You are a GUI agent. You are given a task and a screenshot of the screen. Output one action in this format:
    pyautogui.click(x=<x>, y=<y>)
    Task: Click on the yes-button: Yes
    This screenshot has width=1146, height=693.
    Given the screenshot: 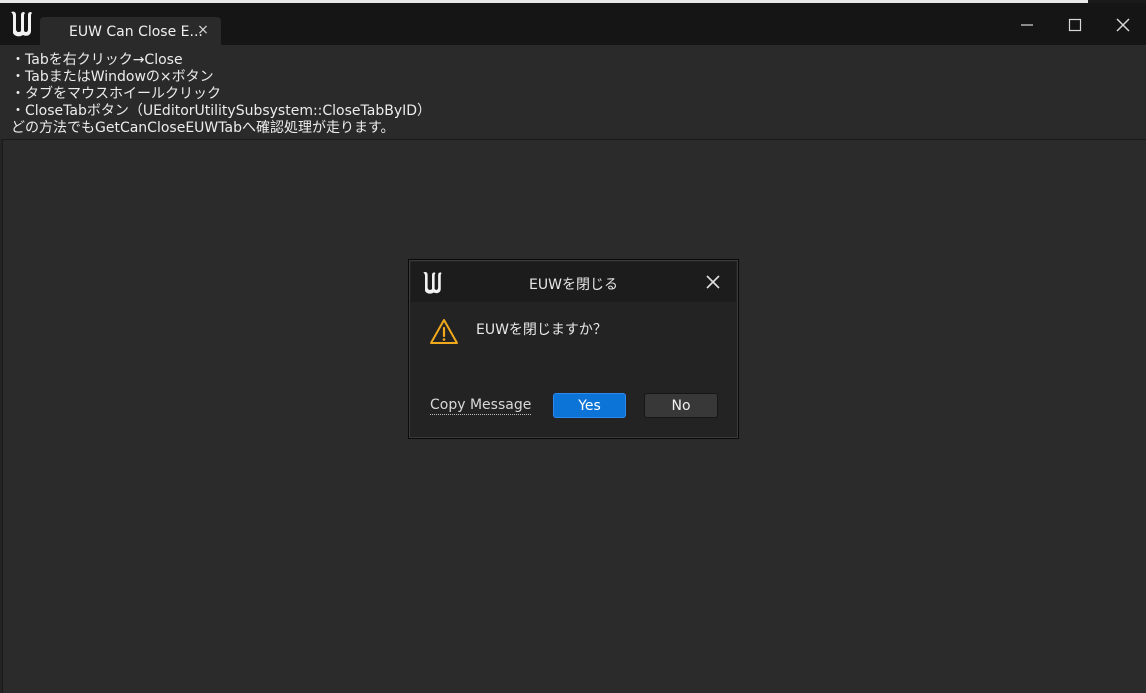 What is the action you would take?
    pyautogui.click(x=589, y=405)
    